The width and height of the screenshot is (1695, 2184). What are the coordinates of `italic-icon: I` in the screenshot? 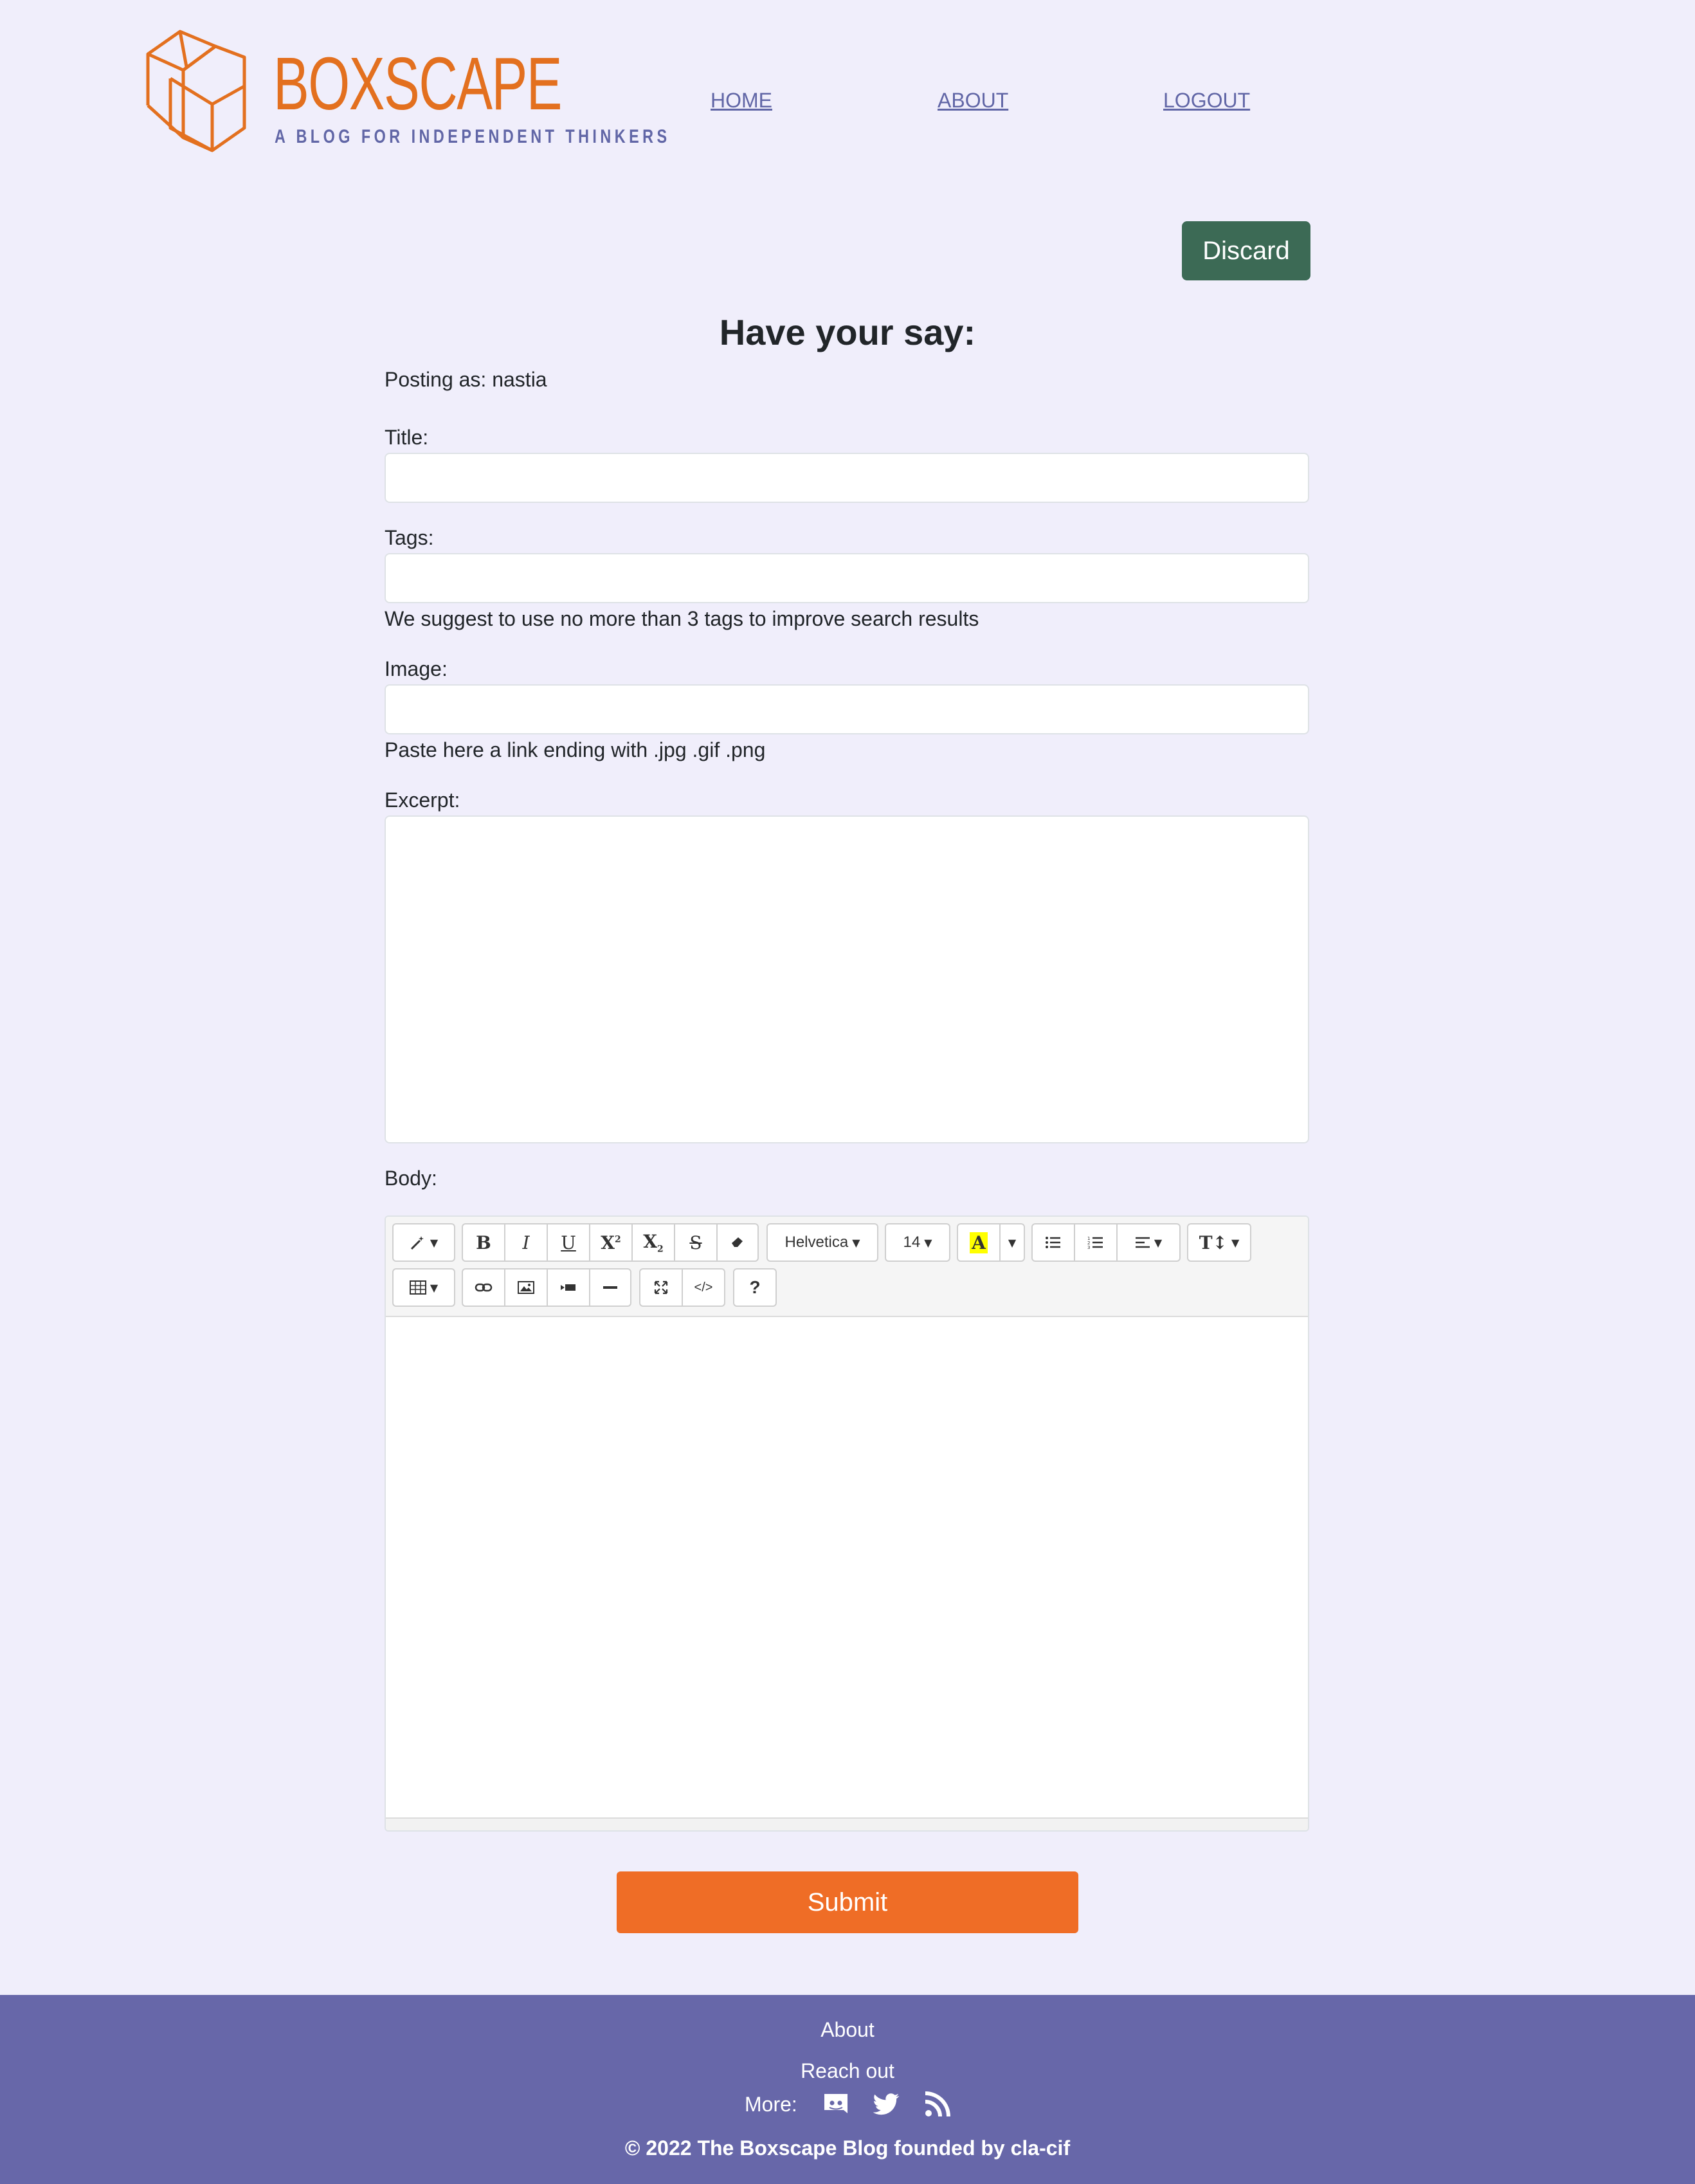 It's located at (526, 1242).